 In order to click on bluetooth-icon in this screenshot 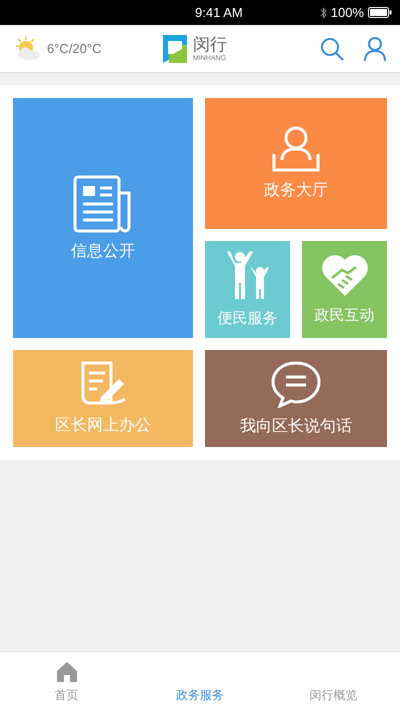, I will do `click(323, 12)`.